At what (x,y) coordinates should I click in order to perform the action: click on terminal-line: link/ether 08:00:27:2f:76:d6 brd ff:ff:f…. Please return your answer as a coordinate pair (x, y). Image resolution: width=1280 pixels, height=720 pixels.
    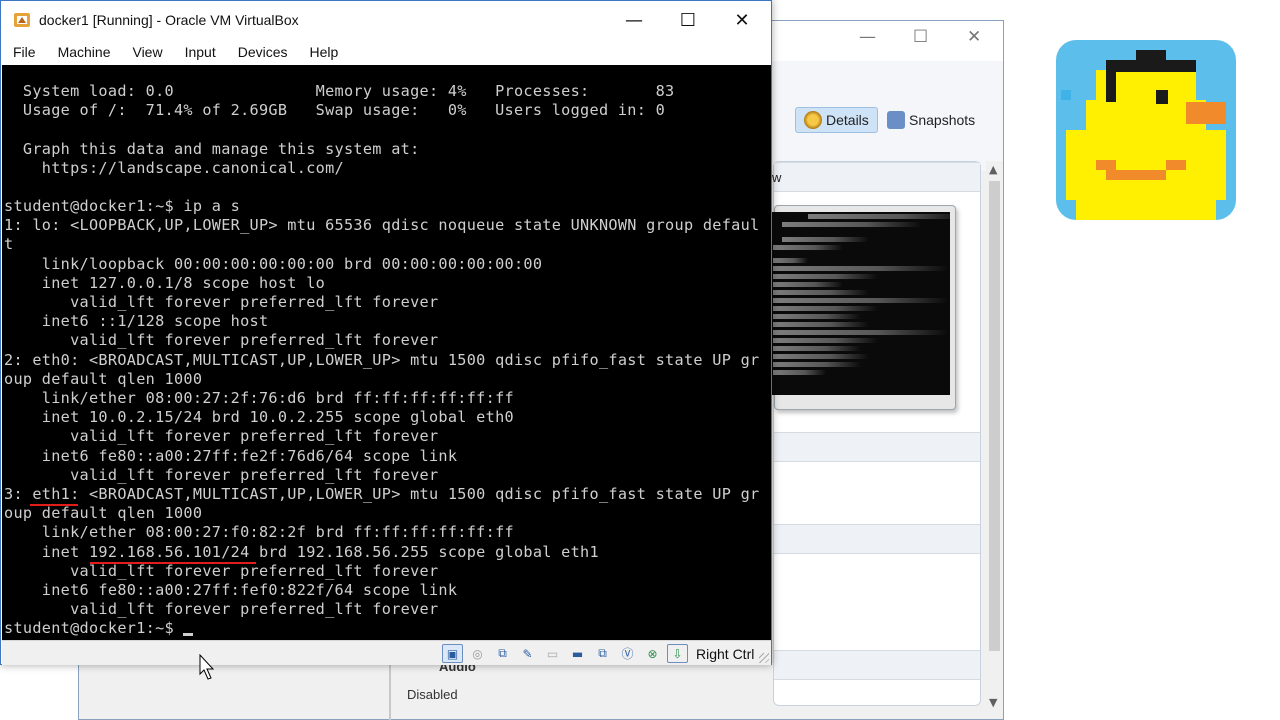
    Looking at the image, I should click on (259, 398).